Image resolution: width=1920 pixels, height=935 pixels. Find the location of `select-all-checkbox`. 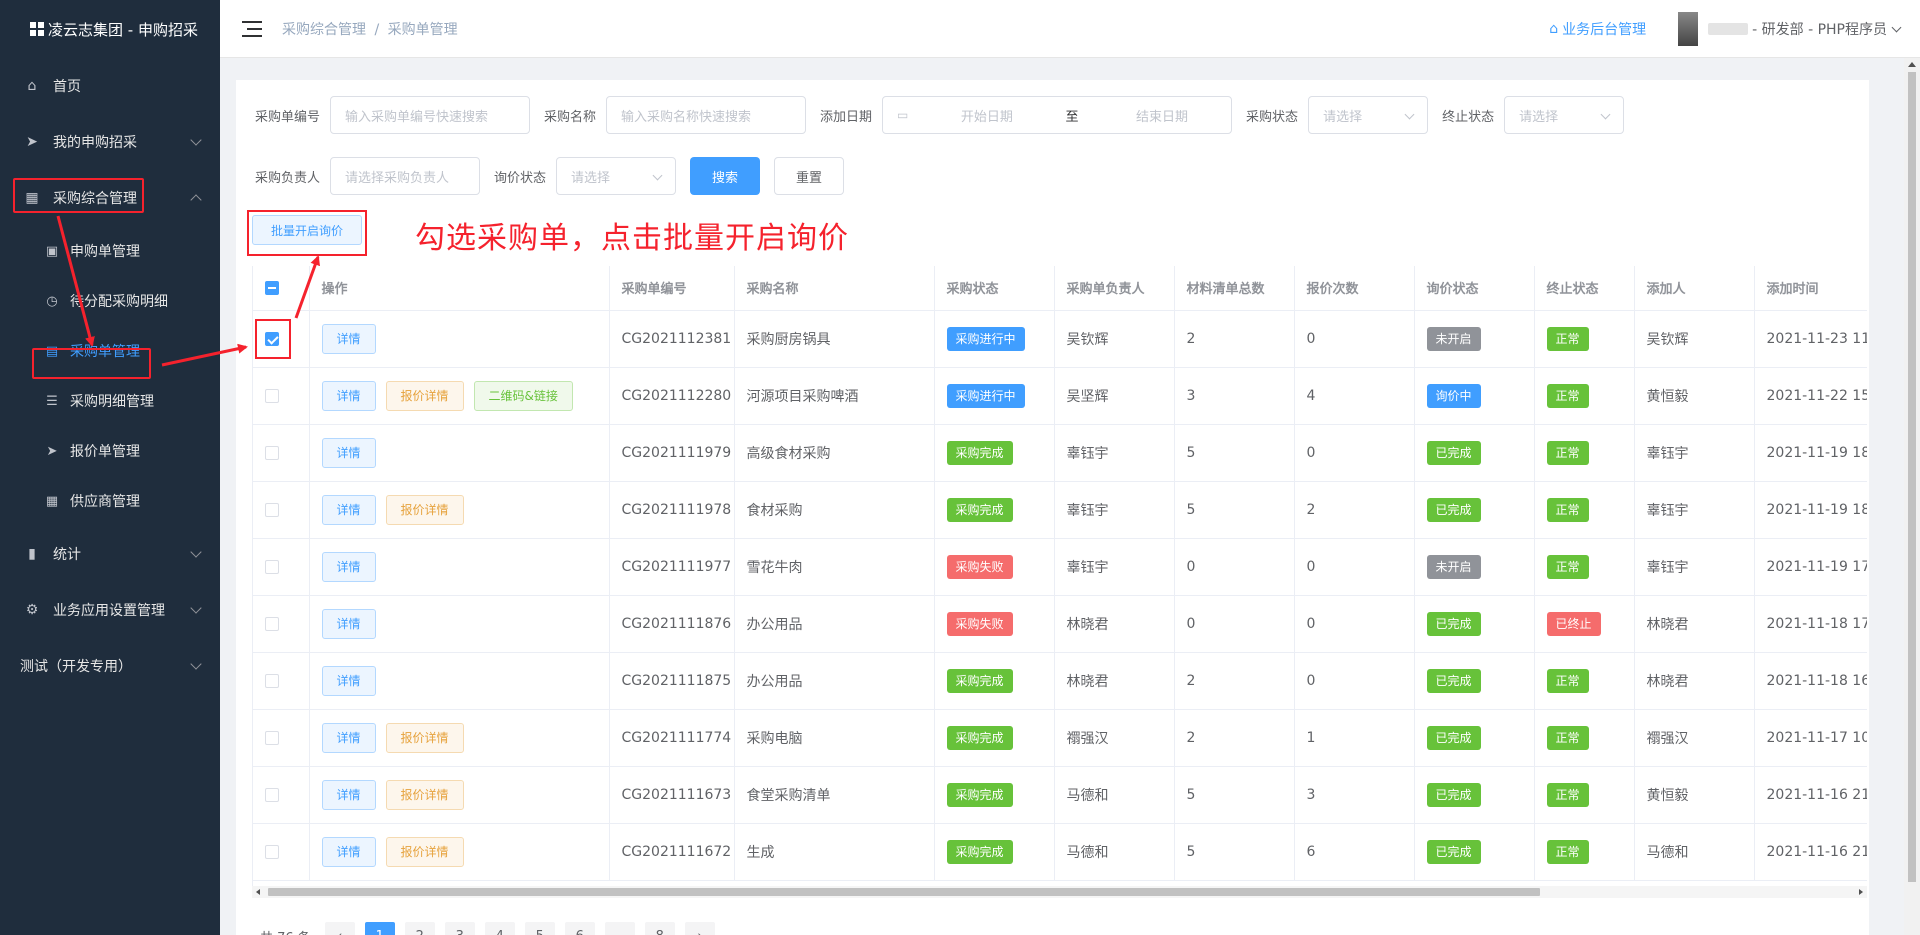

select-all-checkbox is located at coordinates (272, 287).